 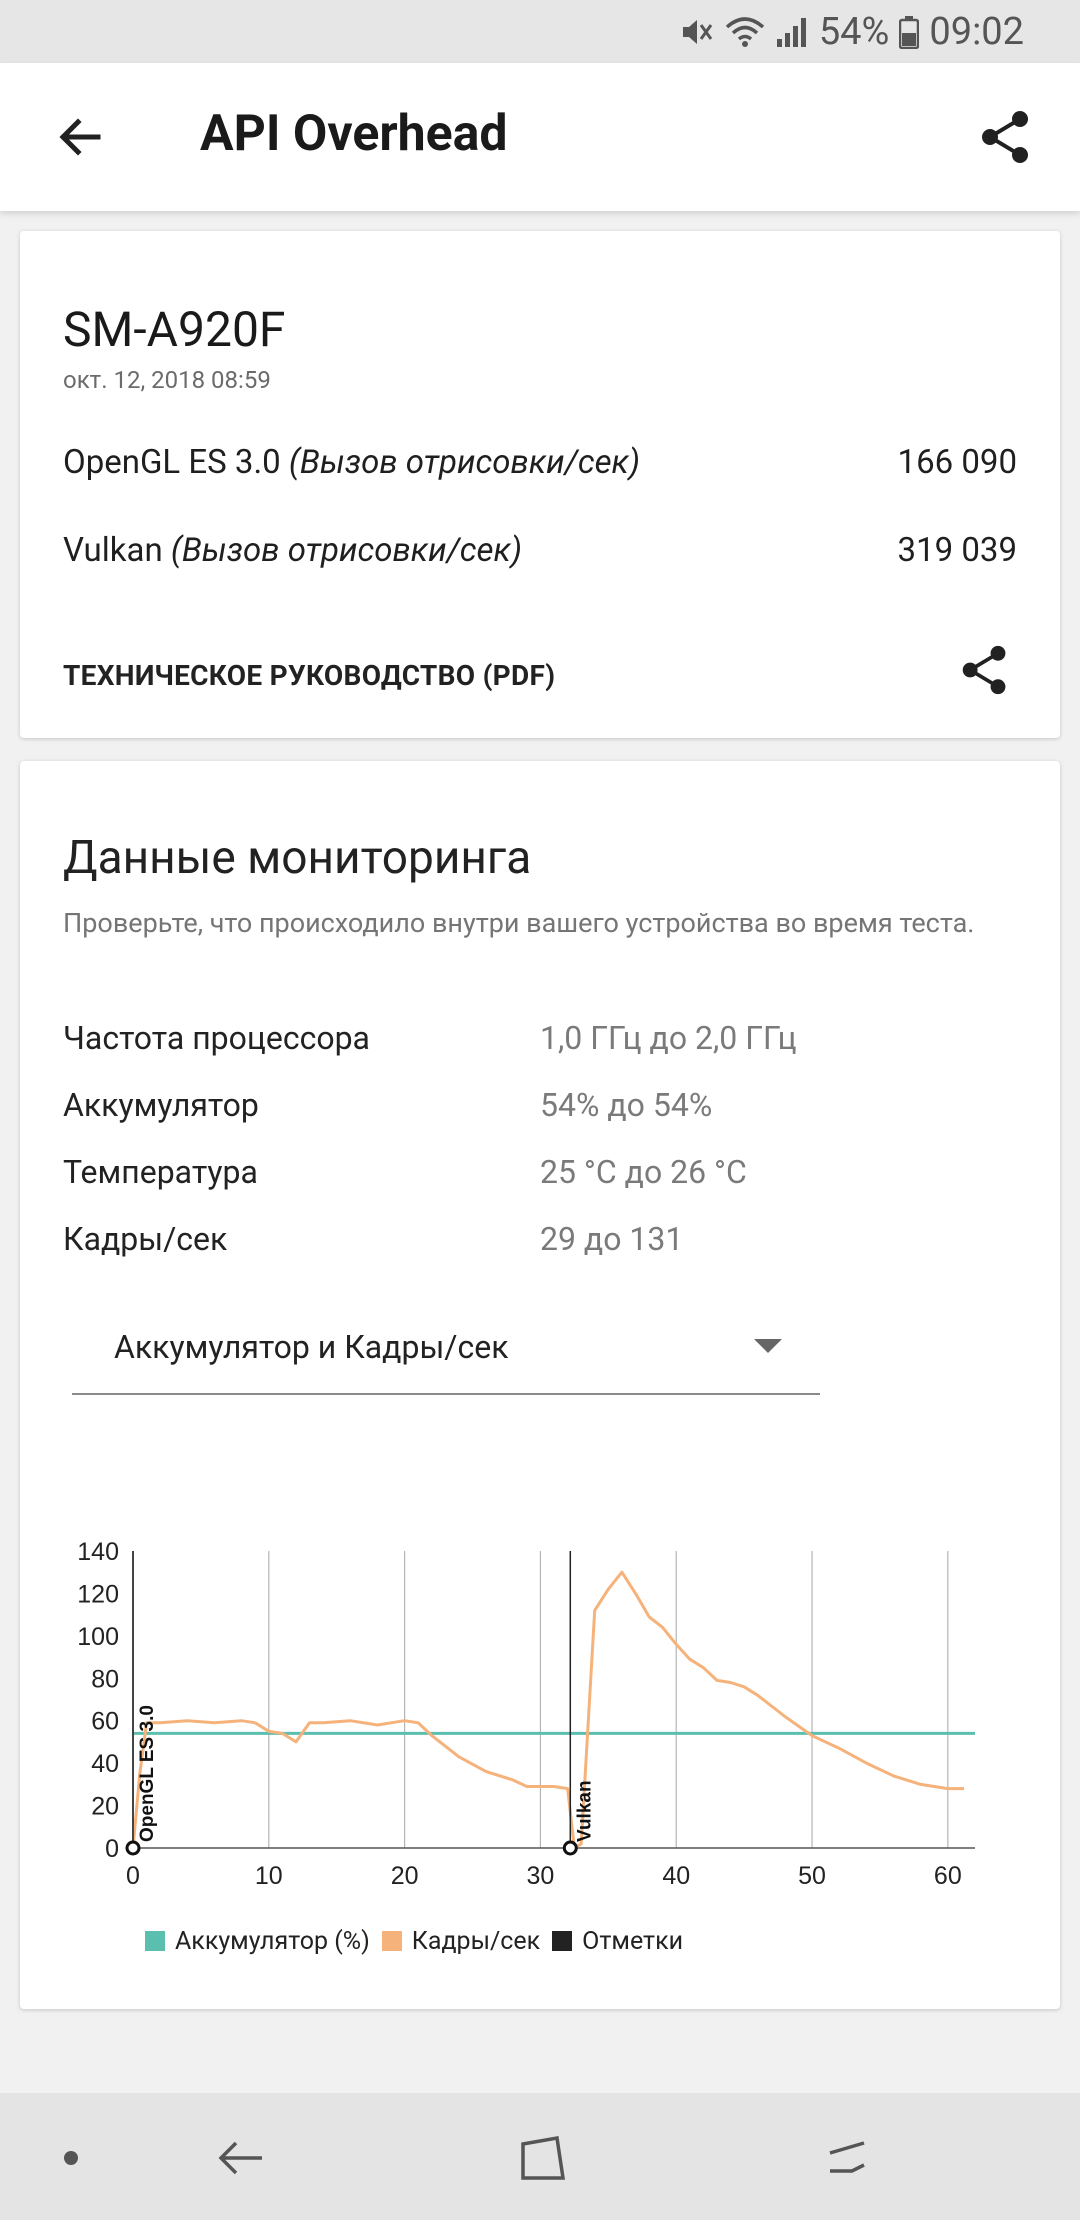 What do you see at coordinates (98, 1552) in the screenshot?
I see `y-tick-label: 140` at bounding box center [98, 1552].